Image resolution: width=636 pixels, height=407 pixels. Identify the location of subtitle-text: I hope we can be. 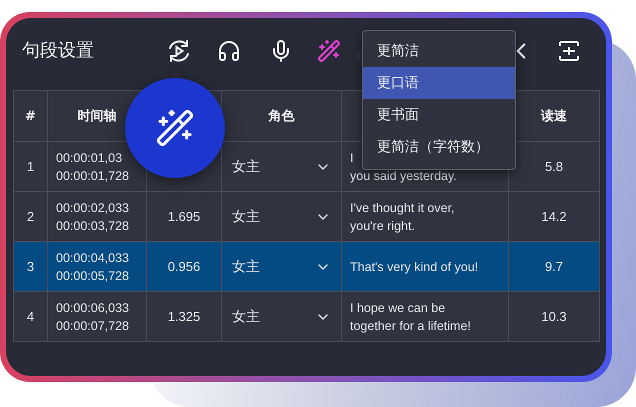
(397, 308).